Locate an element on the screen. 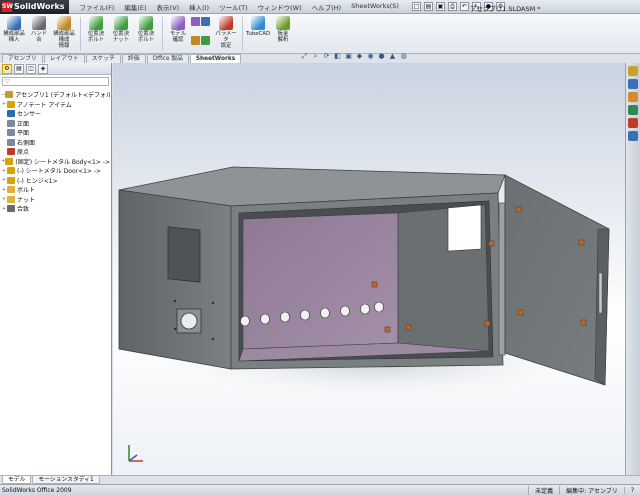 The image size is (640, 495). annotation-icon is located at coordinates (11, 104).